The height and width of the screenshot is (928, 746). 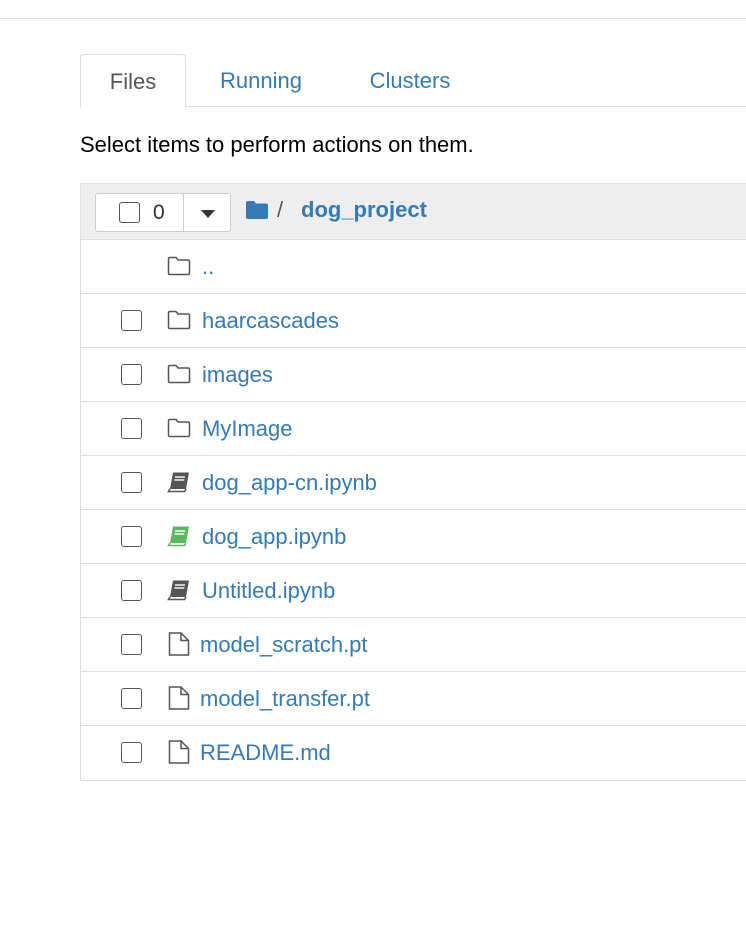 I want to click on list-item: dog_app-cn.ipynb, so click(x=413, y=483).